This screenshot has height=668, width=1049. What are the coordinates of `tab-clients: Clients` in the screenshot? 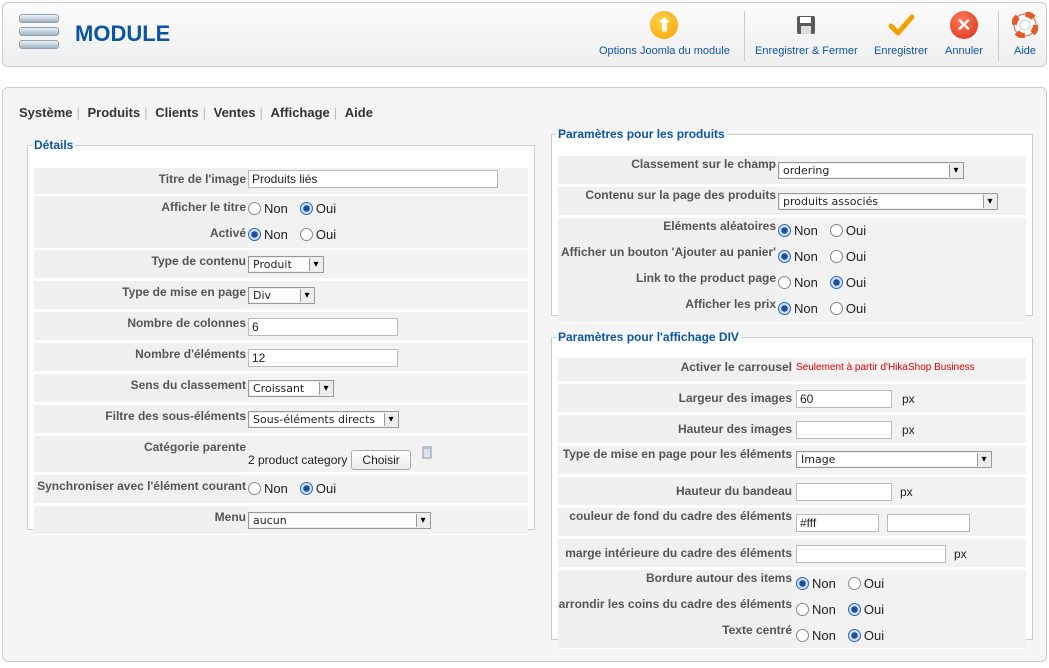 It's located at (176, 112).